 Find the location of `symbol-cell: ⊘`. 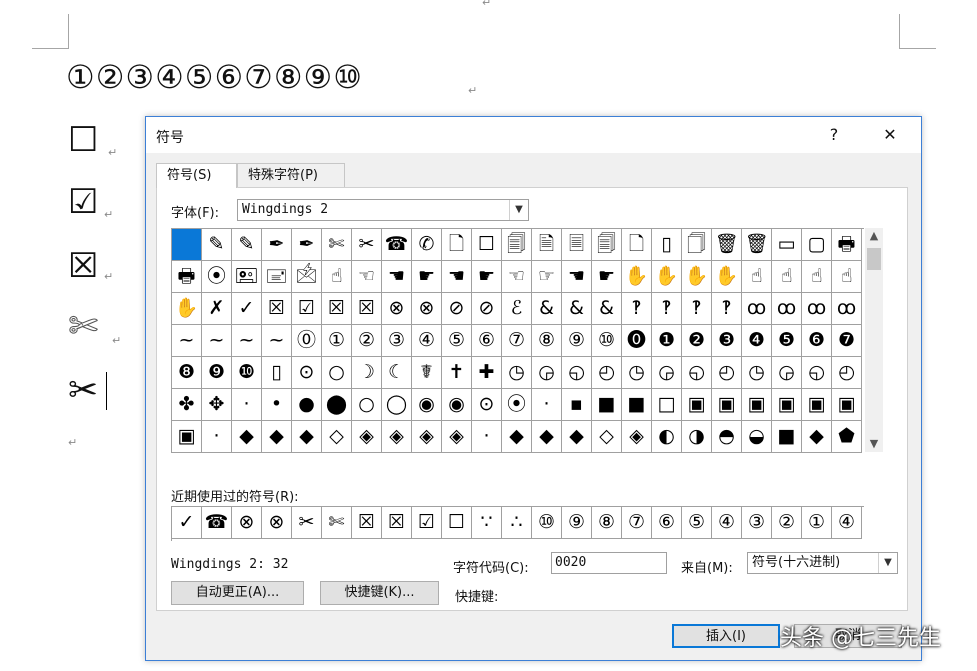

symbol-cell: ⊘ is located at coordinates (457, 309).